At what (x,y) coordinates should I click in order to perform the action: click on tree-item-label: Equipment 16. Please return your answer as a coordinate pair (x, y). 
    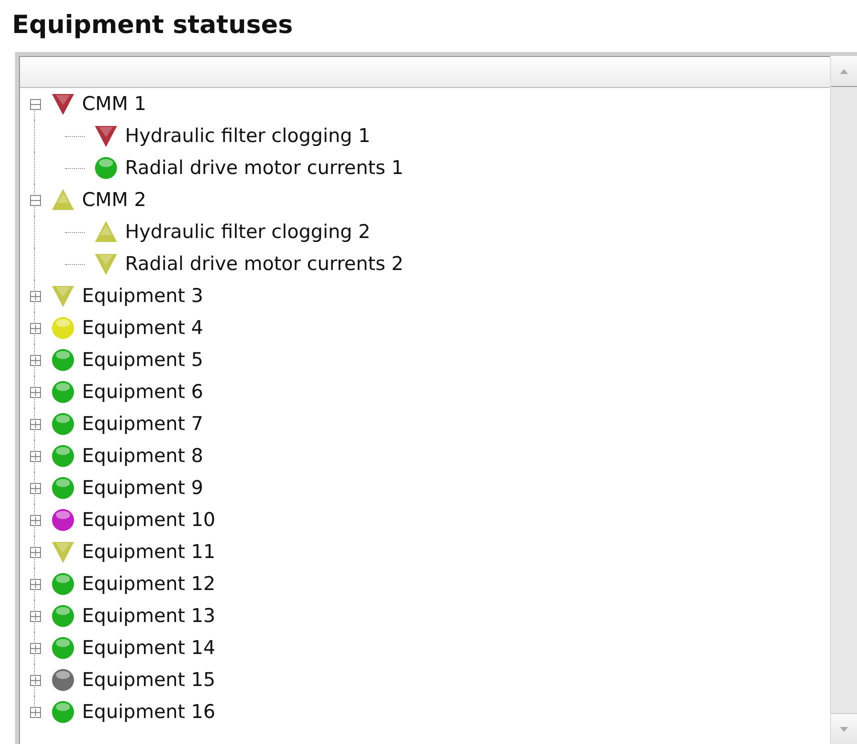
    Looking at the image, I should click on (149, 712).